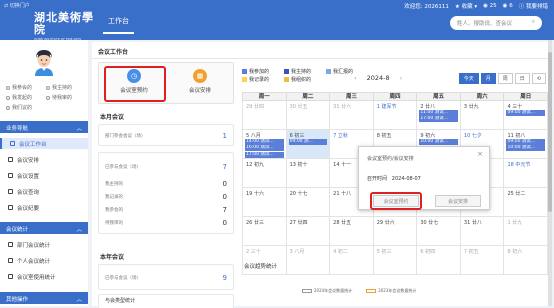  I want to click on sidebar-item-query: 会议查询, so click(44, 191).